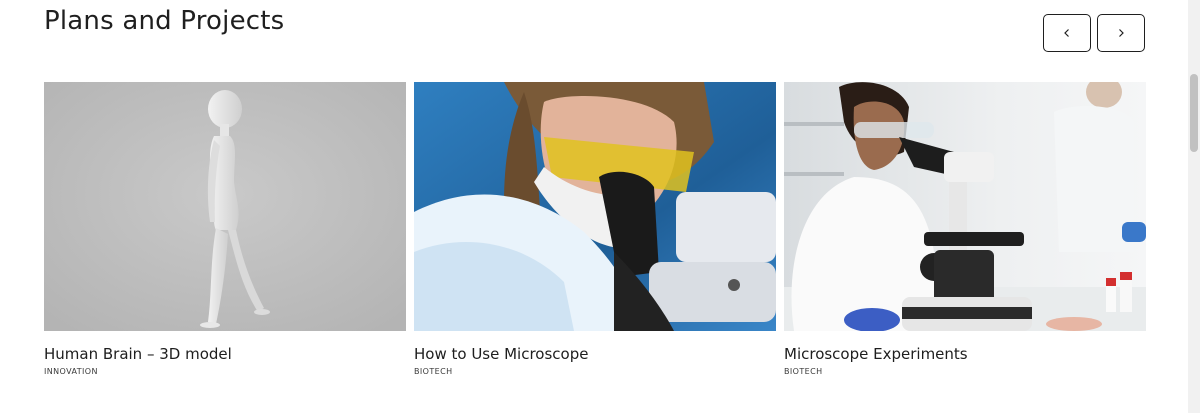  I want to click on section-title: Plans and Projects, so click(164, 21).